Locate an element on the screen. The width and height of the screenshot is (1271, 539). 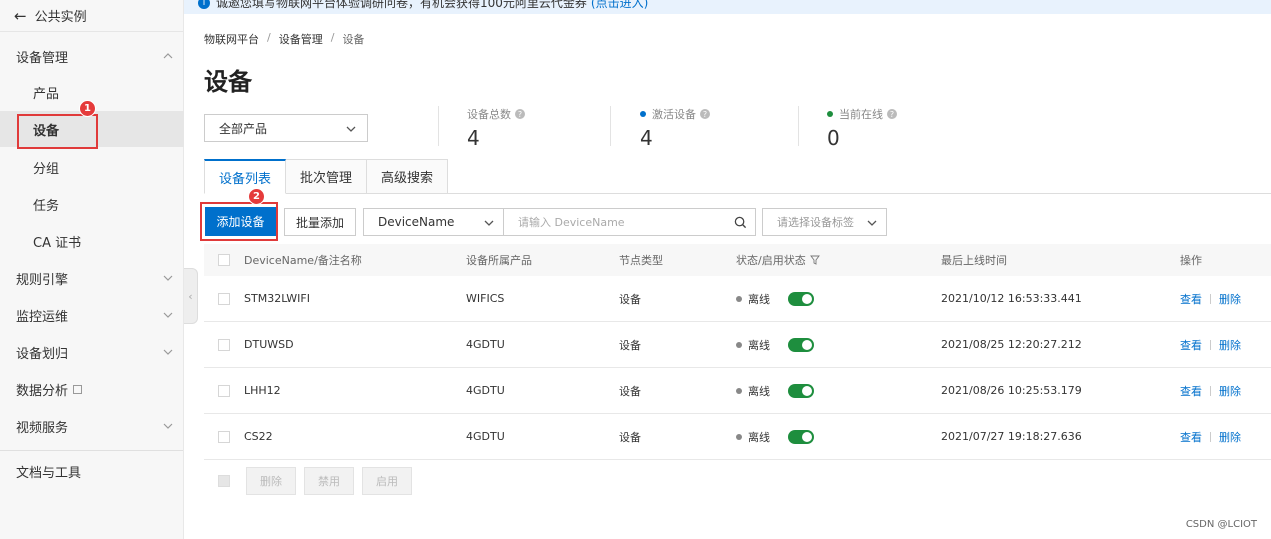
tab-batch-management: 批次管理 is located at coordinates (327, 176).